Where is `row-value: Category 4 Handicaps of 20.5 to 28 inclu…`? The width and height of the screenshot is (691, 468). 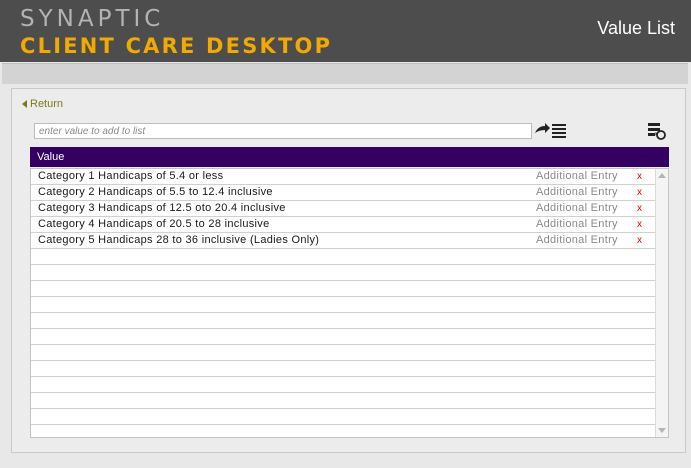
row-value: Category 4 Handicaps of 20.5 to 28 inclu… is located at coordinates (154, 224).